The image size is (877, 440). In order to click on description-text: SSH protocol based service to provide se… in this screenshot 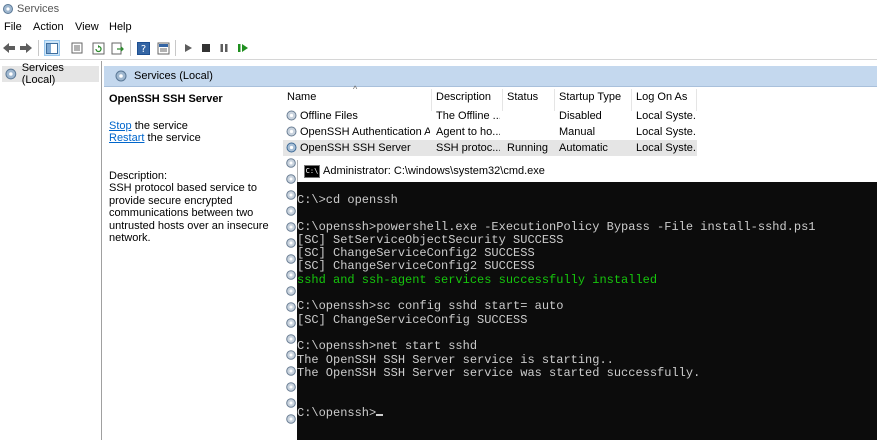, I will do `click(189, 213)`.